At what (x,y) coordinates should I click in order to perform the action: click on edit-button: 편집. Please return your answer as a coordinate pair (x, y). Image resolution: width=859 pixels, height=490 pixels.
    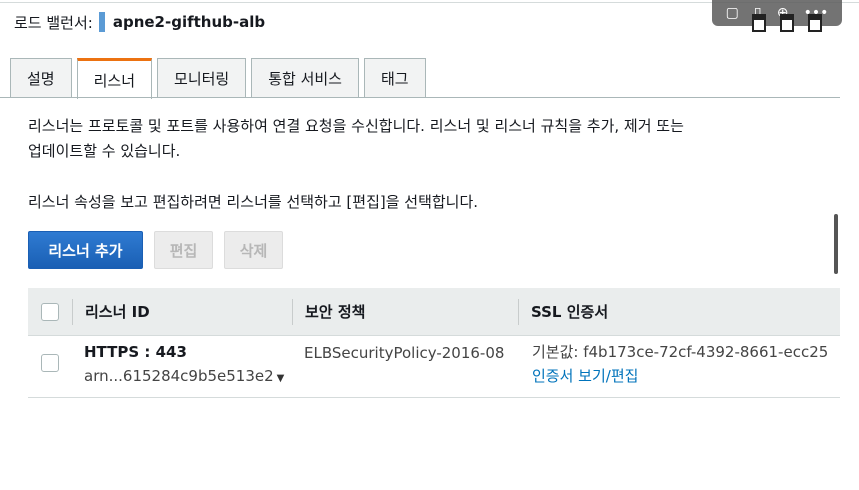
    Looking at the image, I should click on (183, 250).